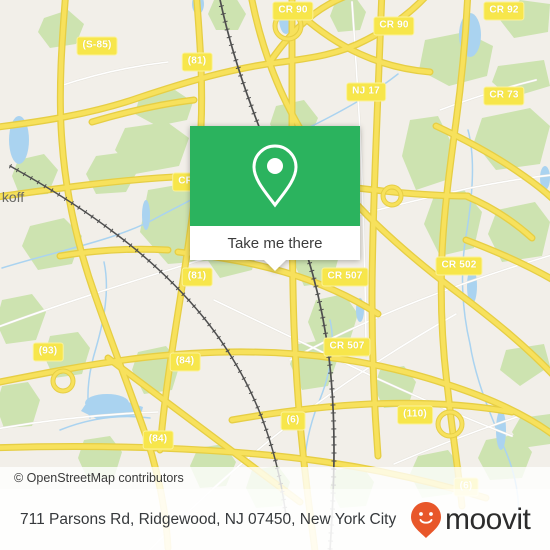 The width and height of the screenshot is (550, 550). I want to click on road-shield: CR 92, so click(504, 11).